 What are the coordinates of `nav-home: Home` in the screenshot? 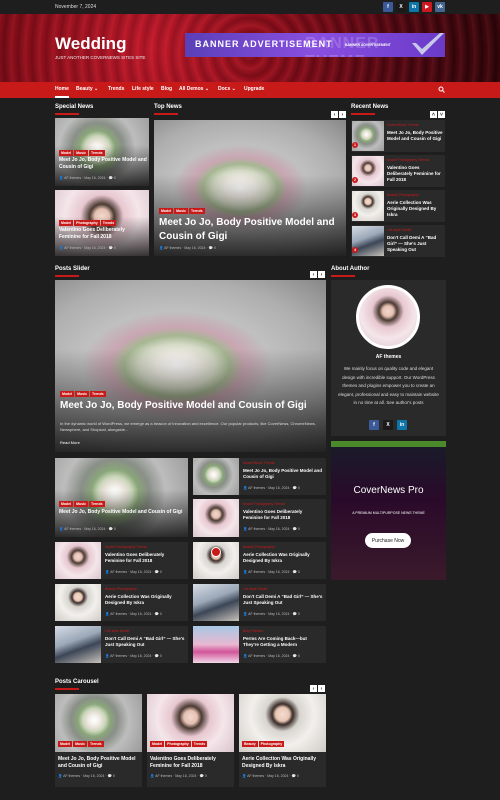 It's located at (62, 89).